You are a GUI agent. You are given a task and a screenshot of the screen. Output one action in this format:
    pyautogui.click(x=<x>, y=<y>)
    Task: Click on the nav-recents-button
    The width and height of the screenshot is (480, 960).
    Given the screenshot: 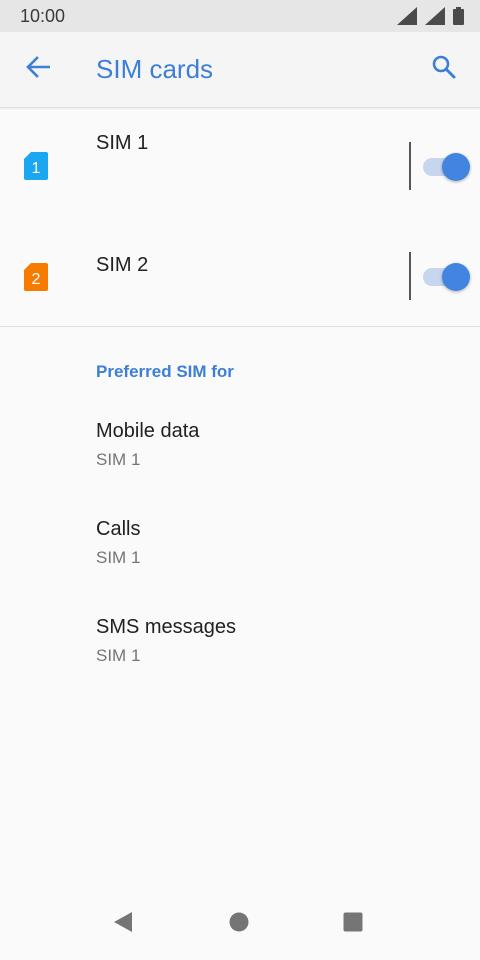 What is the action you would take?
    pyautogui.click(x=353, y=924)
    